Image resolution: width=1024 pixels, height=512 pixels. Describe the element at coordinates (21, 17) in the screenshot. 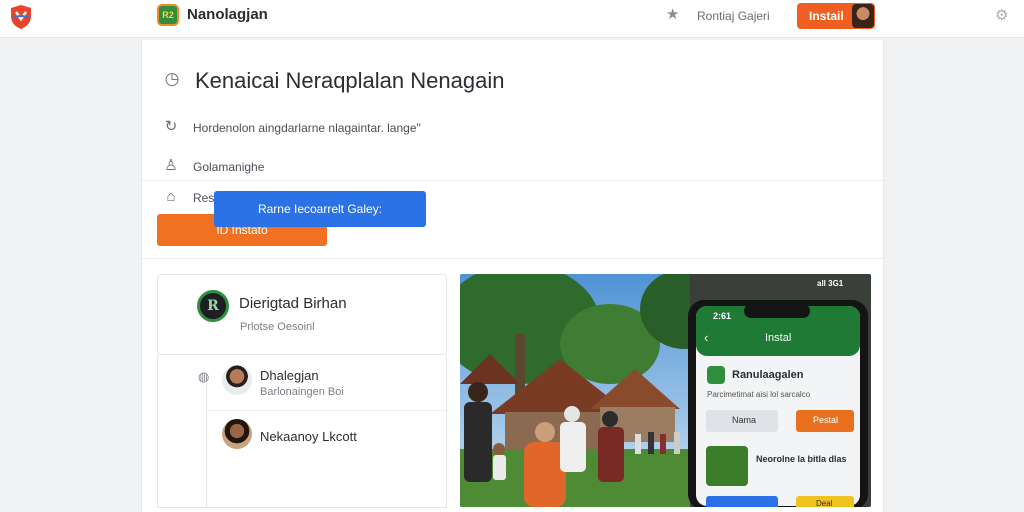

I see `brand-logo-icon` at that location.